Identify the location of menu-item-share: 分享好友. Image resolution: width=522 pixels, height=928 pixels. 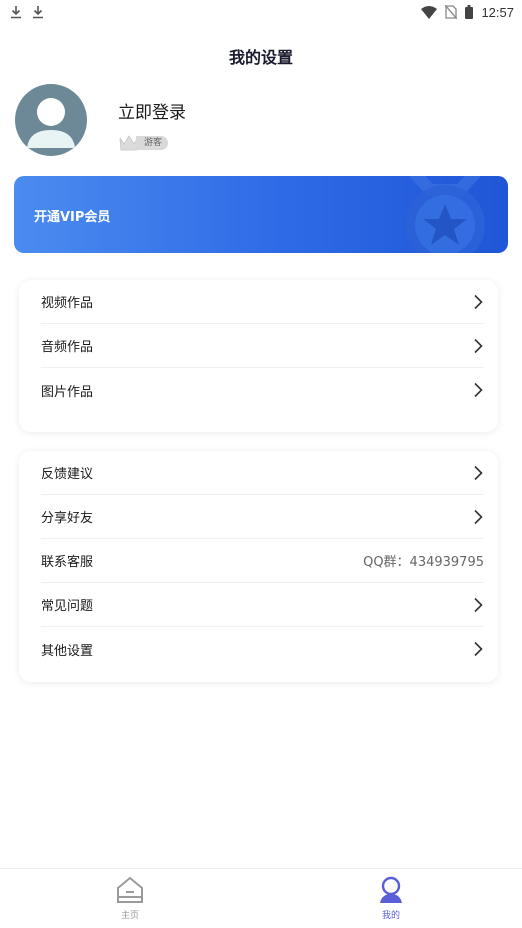
(262, 517).